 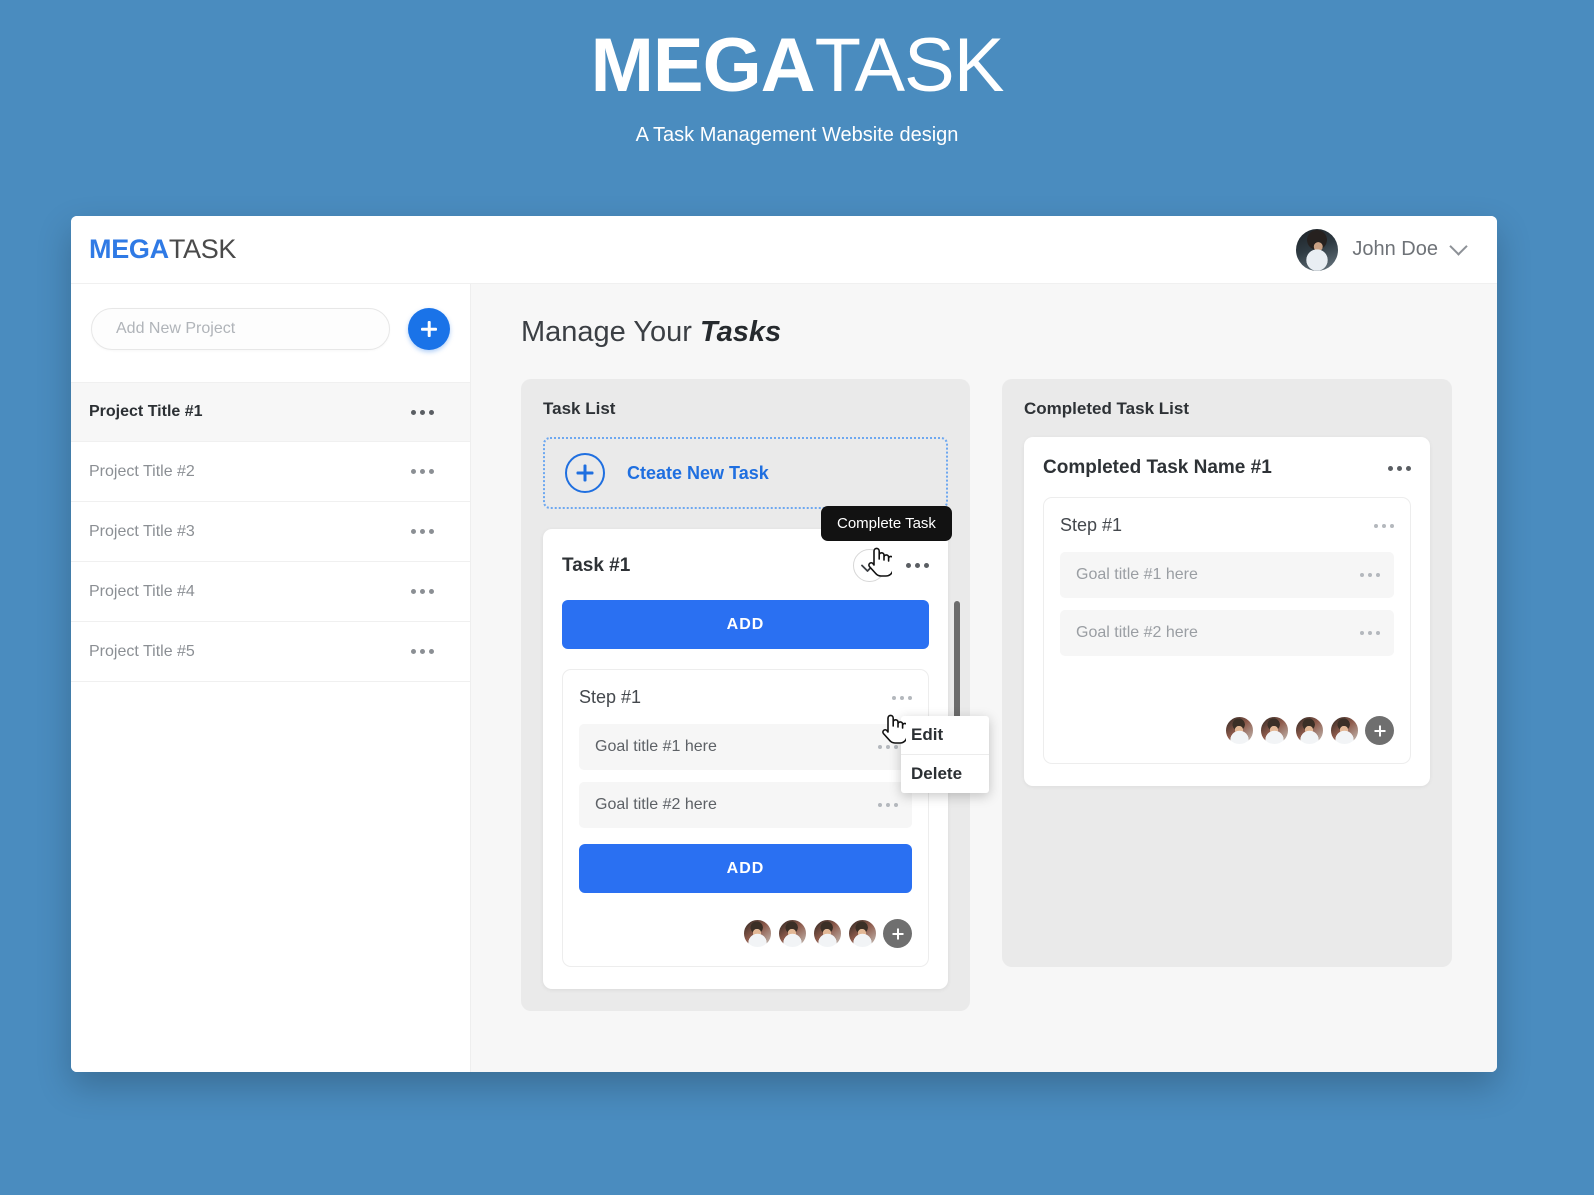 What do you see at coordinates (142, 471) in the screenshot?
I see `project-label: Project Title #2` at bounding box center [142, 471].